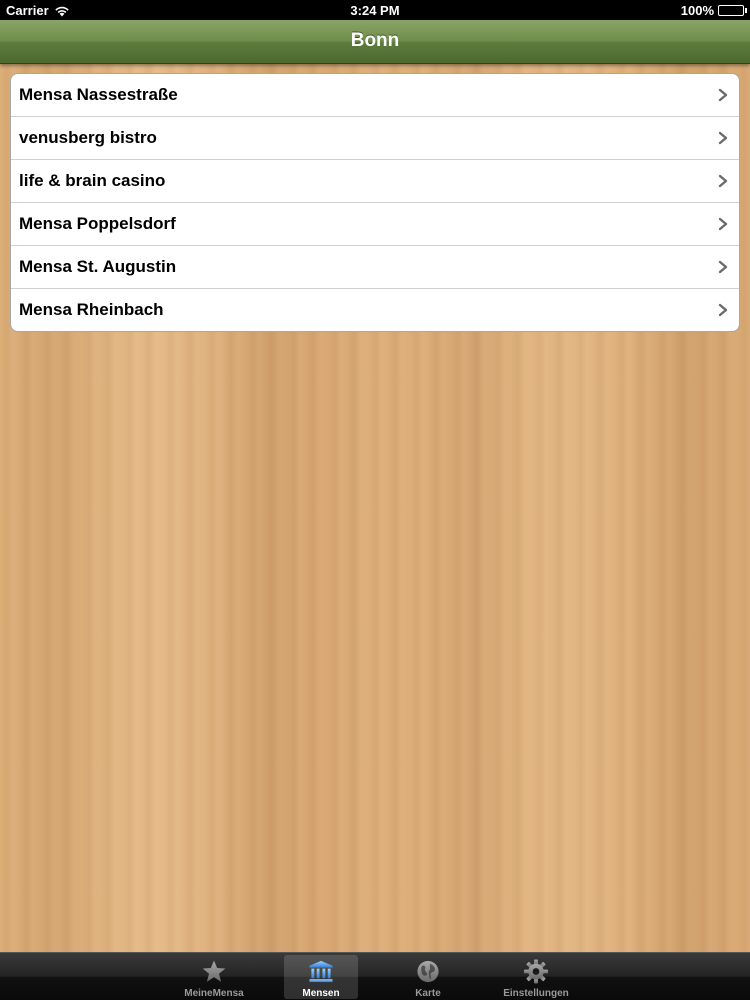  Describe the element at coordinates (98, 94) in the screenshot. I see `list-item-label: Mensa Nassestraße` at that location.